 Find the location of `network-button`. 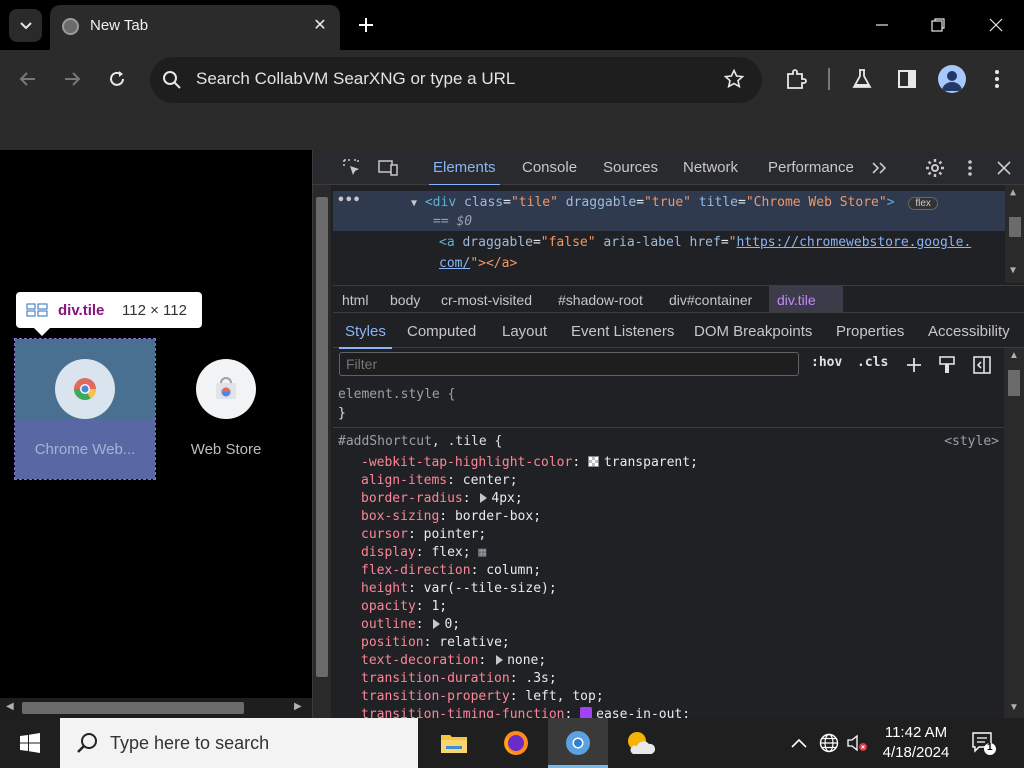

network-button is located at coordinates (829, 743).